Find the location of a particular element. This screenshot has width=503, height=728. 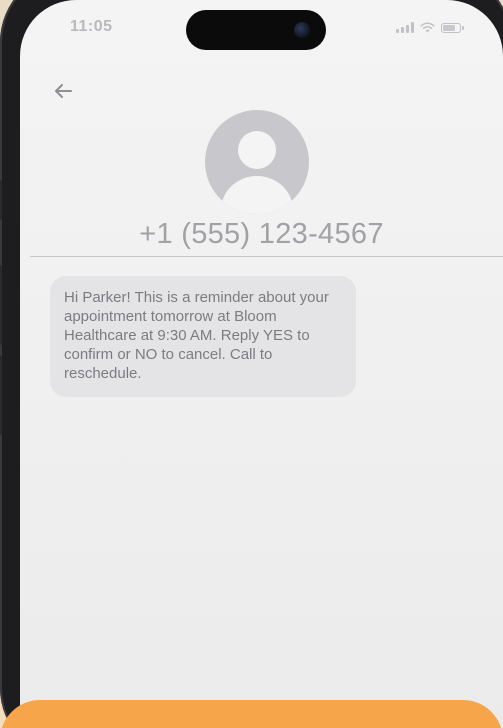

front-camera-icon is located at coordinates (302, 30).